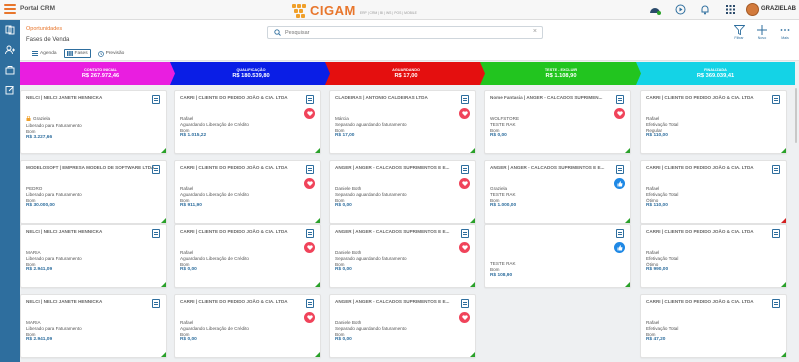 This screenshot has width=799, height=362. Describe the element at coordinates (10, 30) in the screenshot. I see `sidebar-item-documents` at that location.